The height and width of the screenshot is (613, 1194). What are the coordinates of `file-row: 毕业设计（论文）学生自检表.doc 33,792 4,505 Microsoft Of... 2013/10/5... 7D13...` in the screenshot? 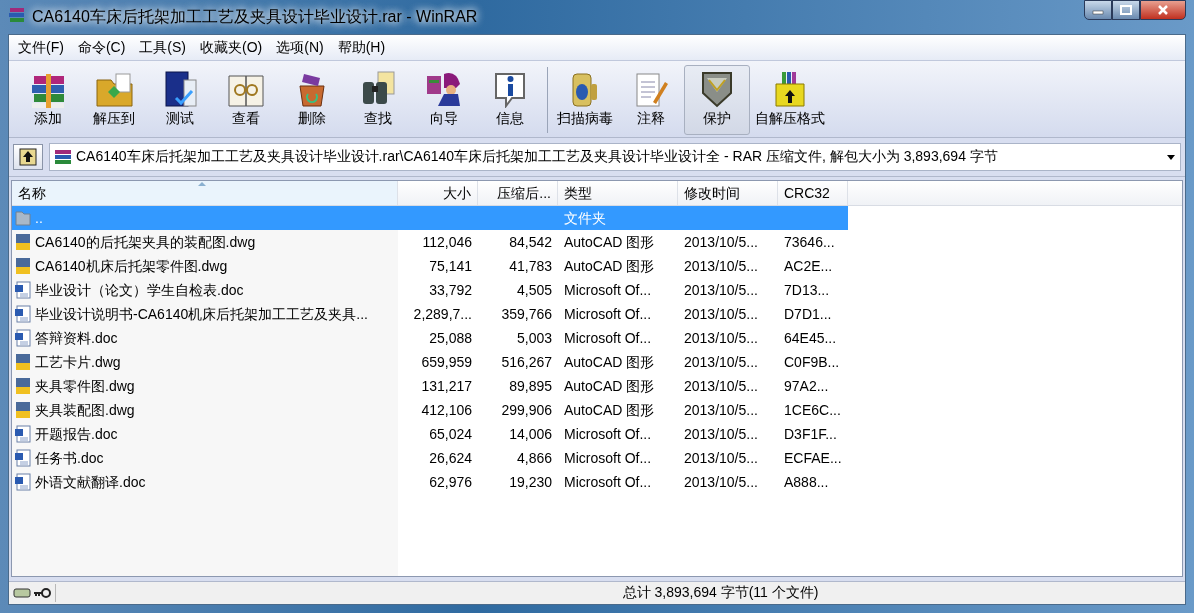 It's located at (430, 290).